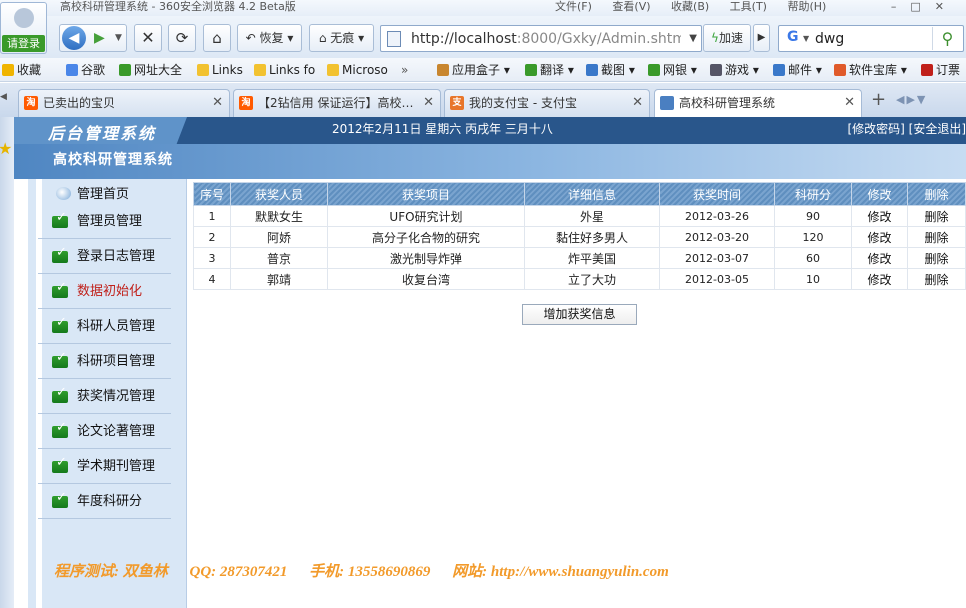  Describe the element at coordinates (631, 6) in the screenshot. I see `menu-view: 查看(V)` at that location.